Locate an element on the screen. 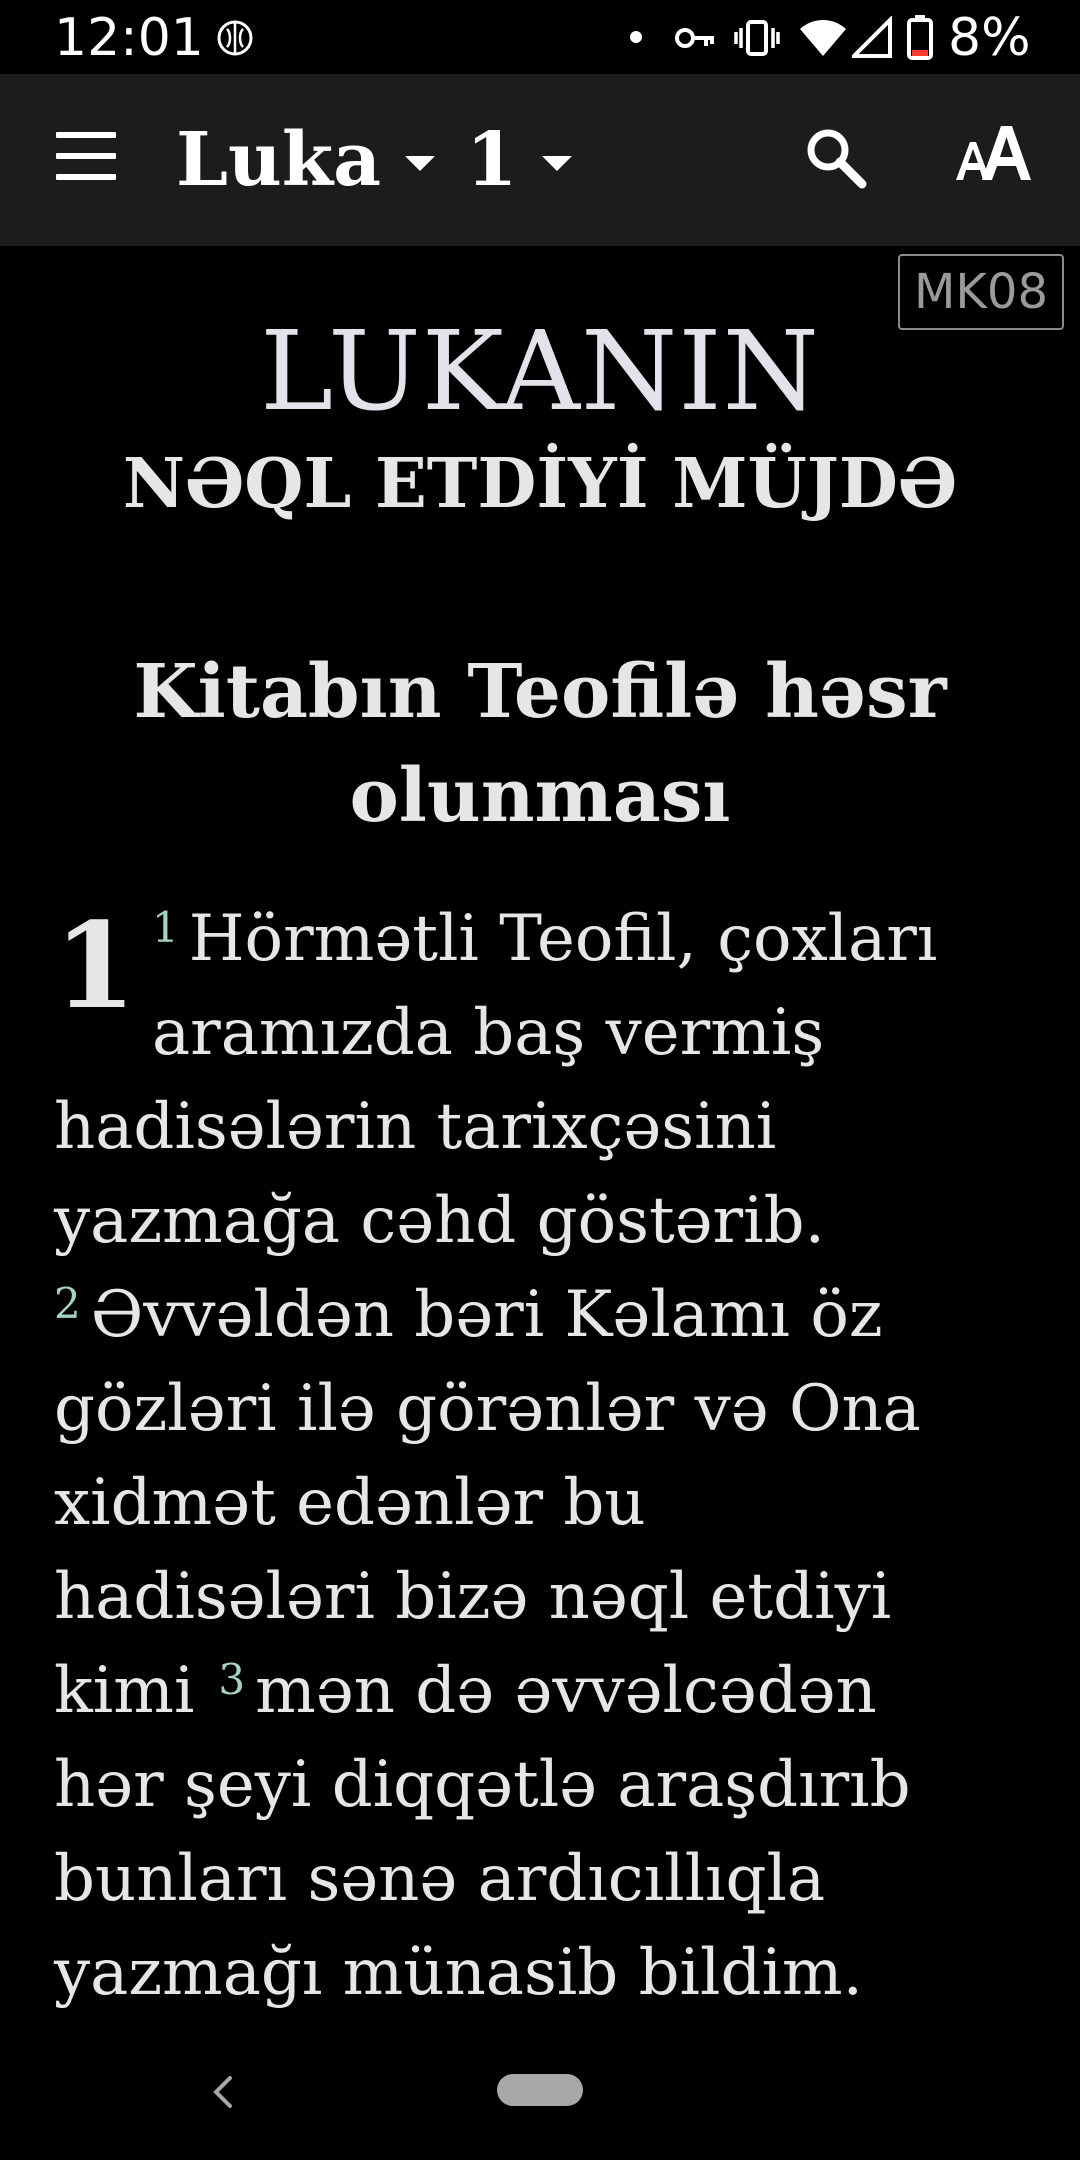 This screenshot has width=1080, height=2160. wifi-icon is located at coordinates (823, 38).